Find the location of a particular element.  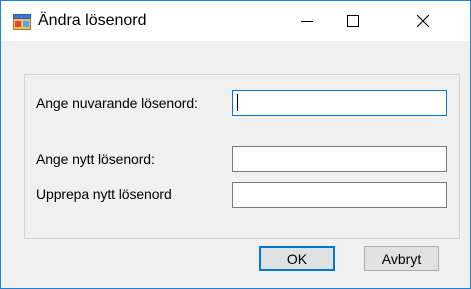

new-password-field is located at coordinates (339, 159).